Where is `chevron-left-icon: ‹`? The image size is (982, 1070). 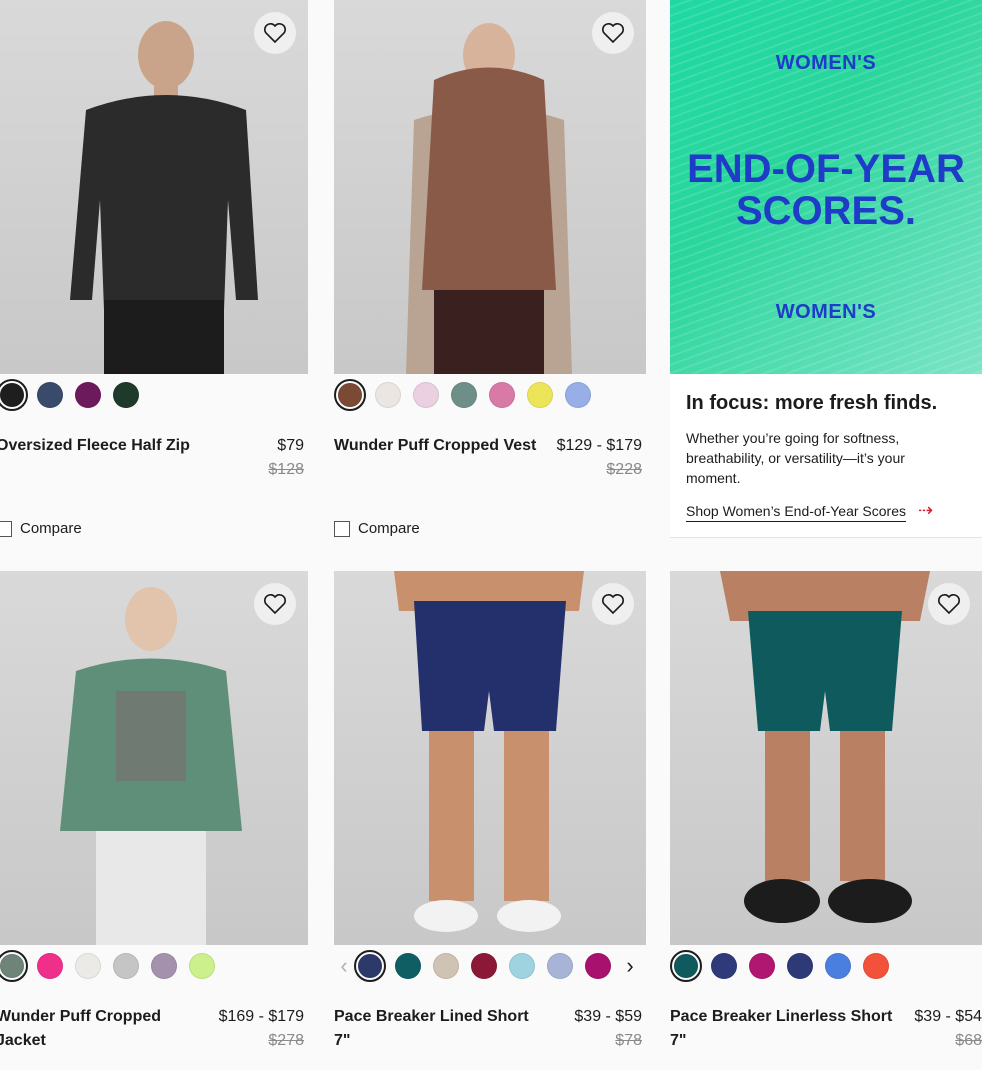
chevron-left-icon: ‹ is located at coordinates (344, 966).